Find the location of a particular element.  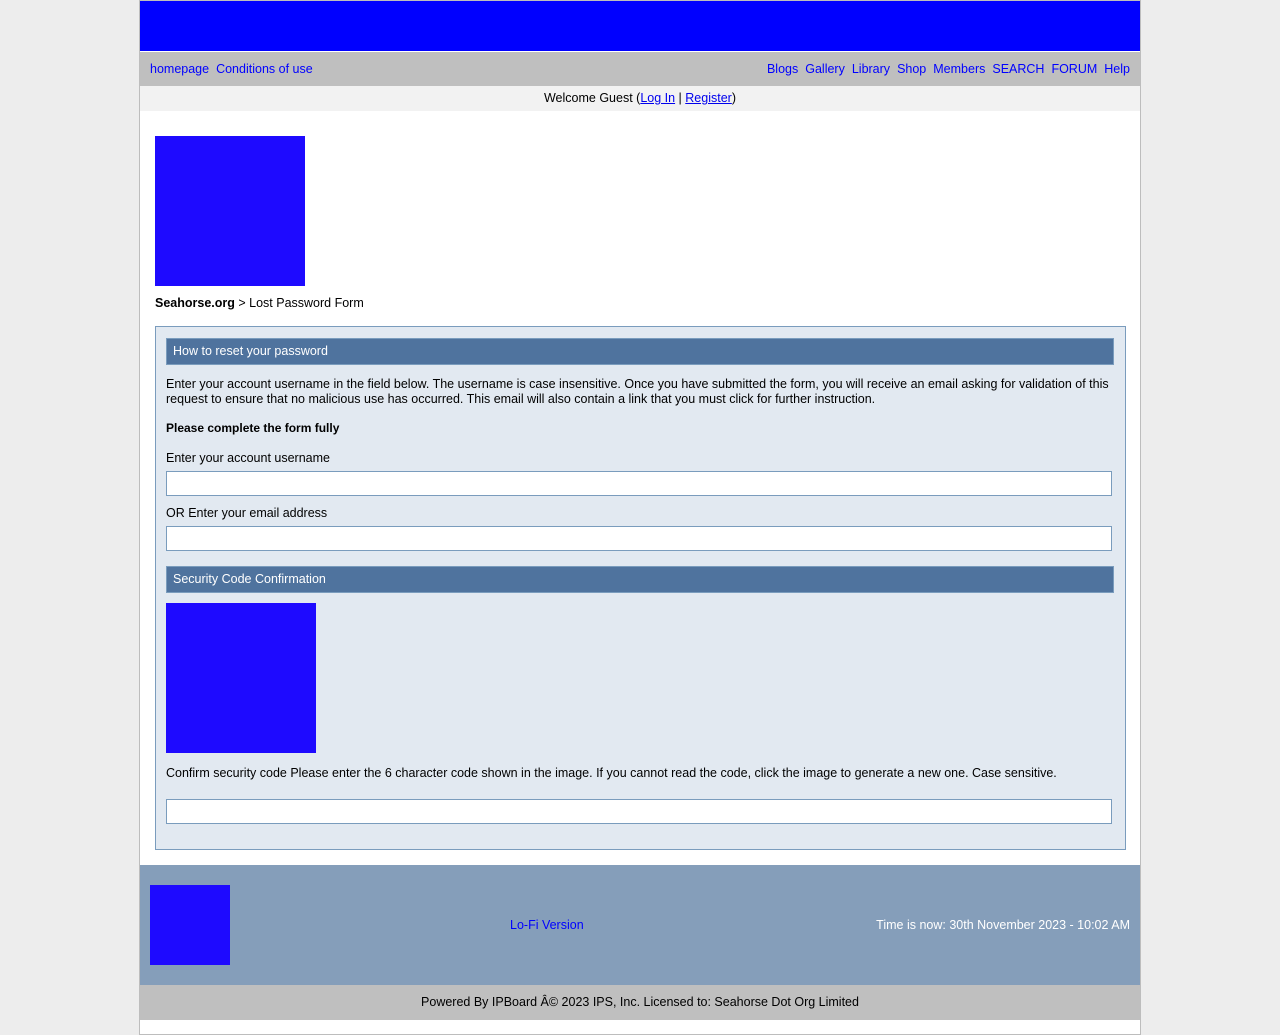

username-label: Enter your account username is located at coordinates (248, 458).